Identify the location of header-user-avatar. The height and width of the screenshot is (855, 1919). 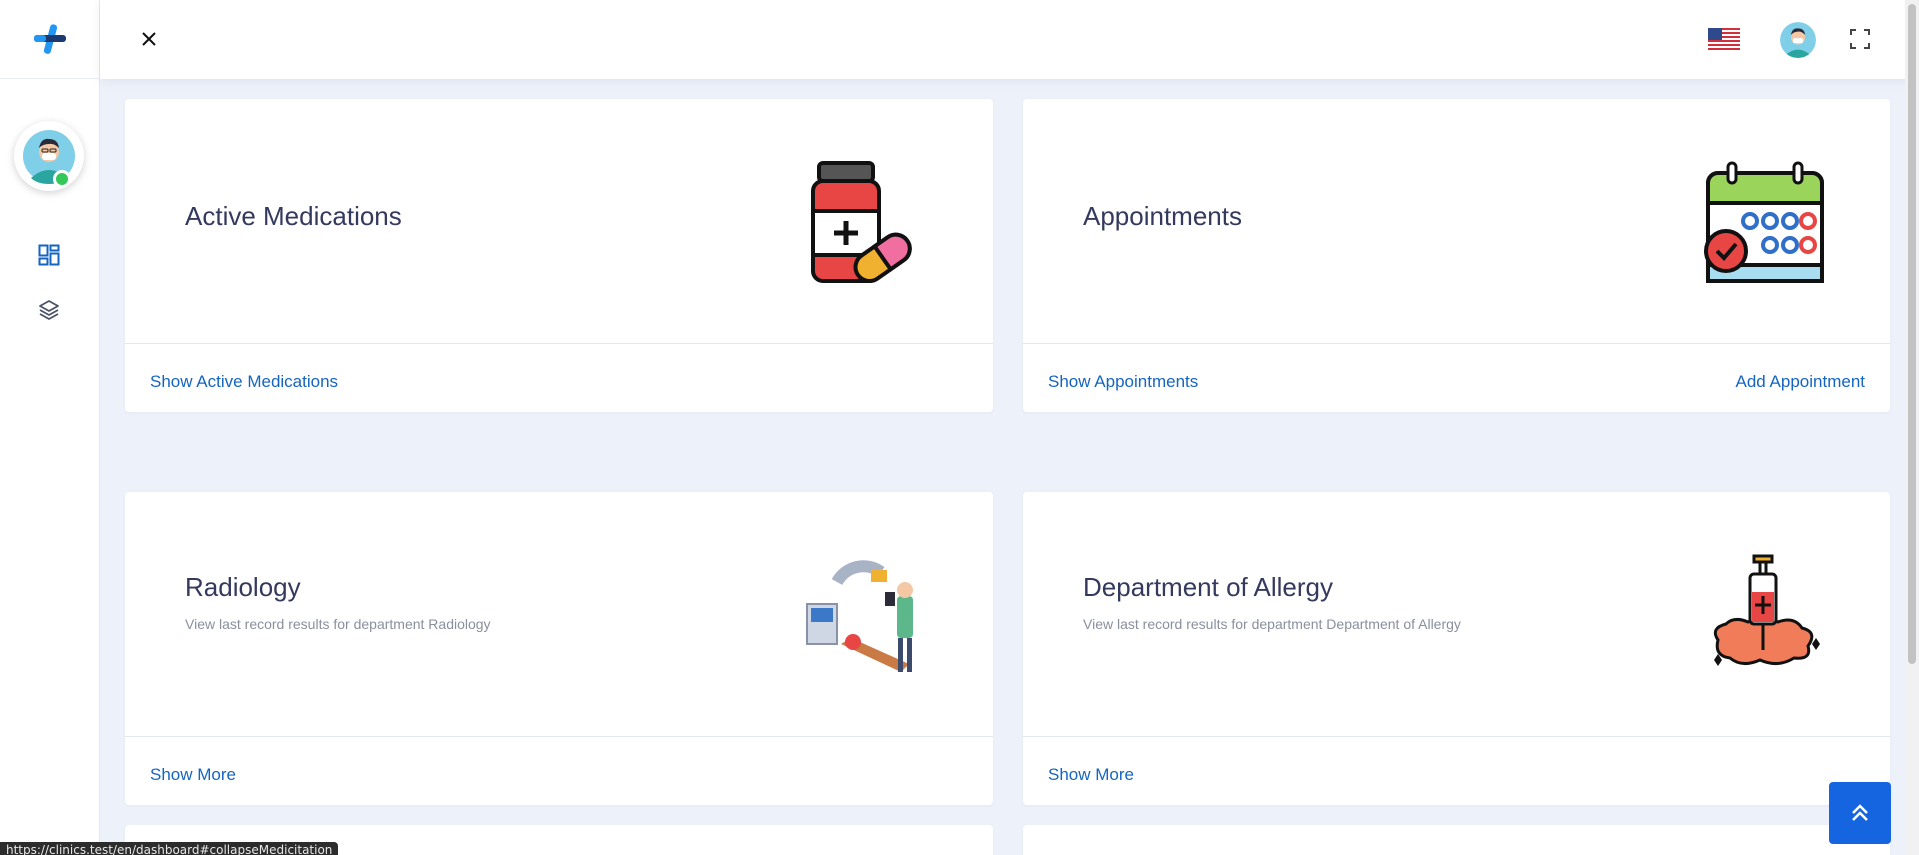
(1798, 40).